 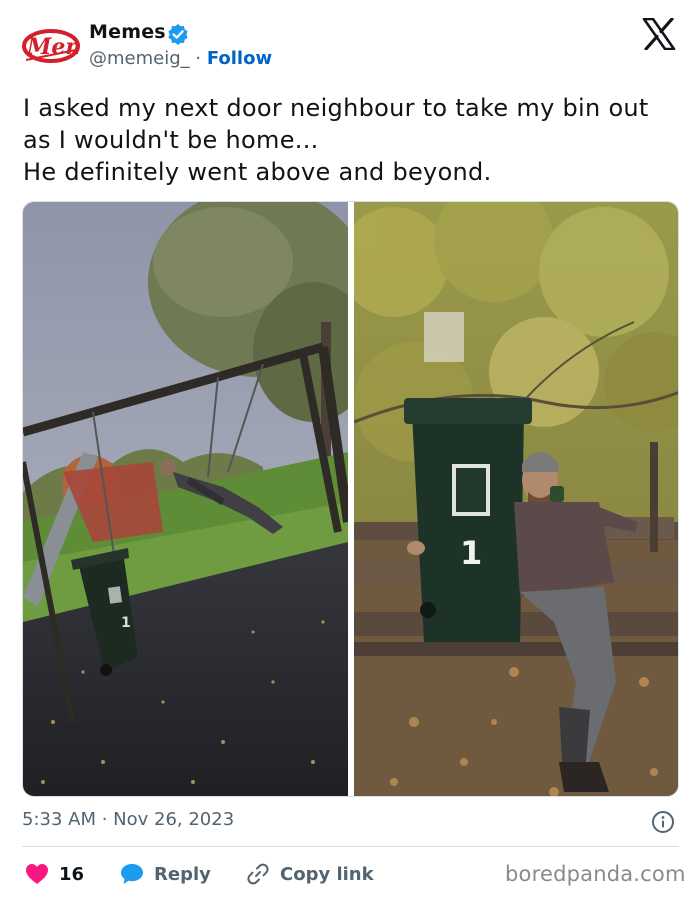 What do you see at coordinates (663, 822) in the screenshot?
I see `info-icon` at bounding box center [663, 822].